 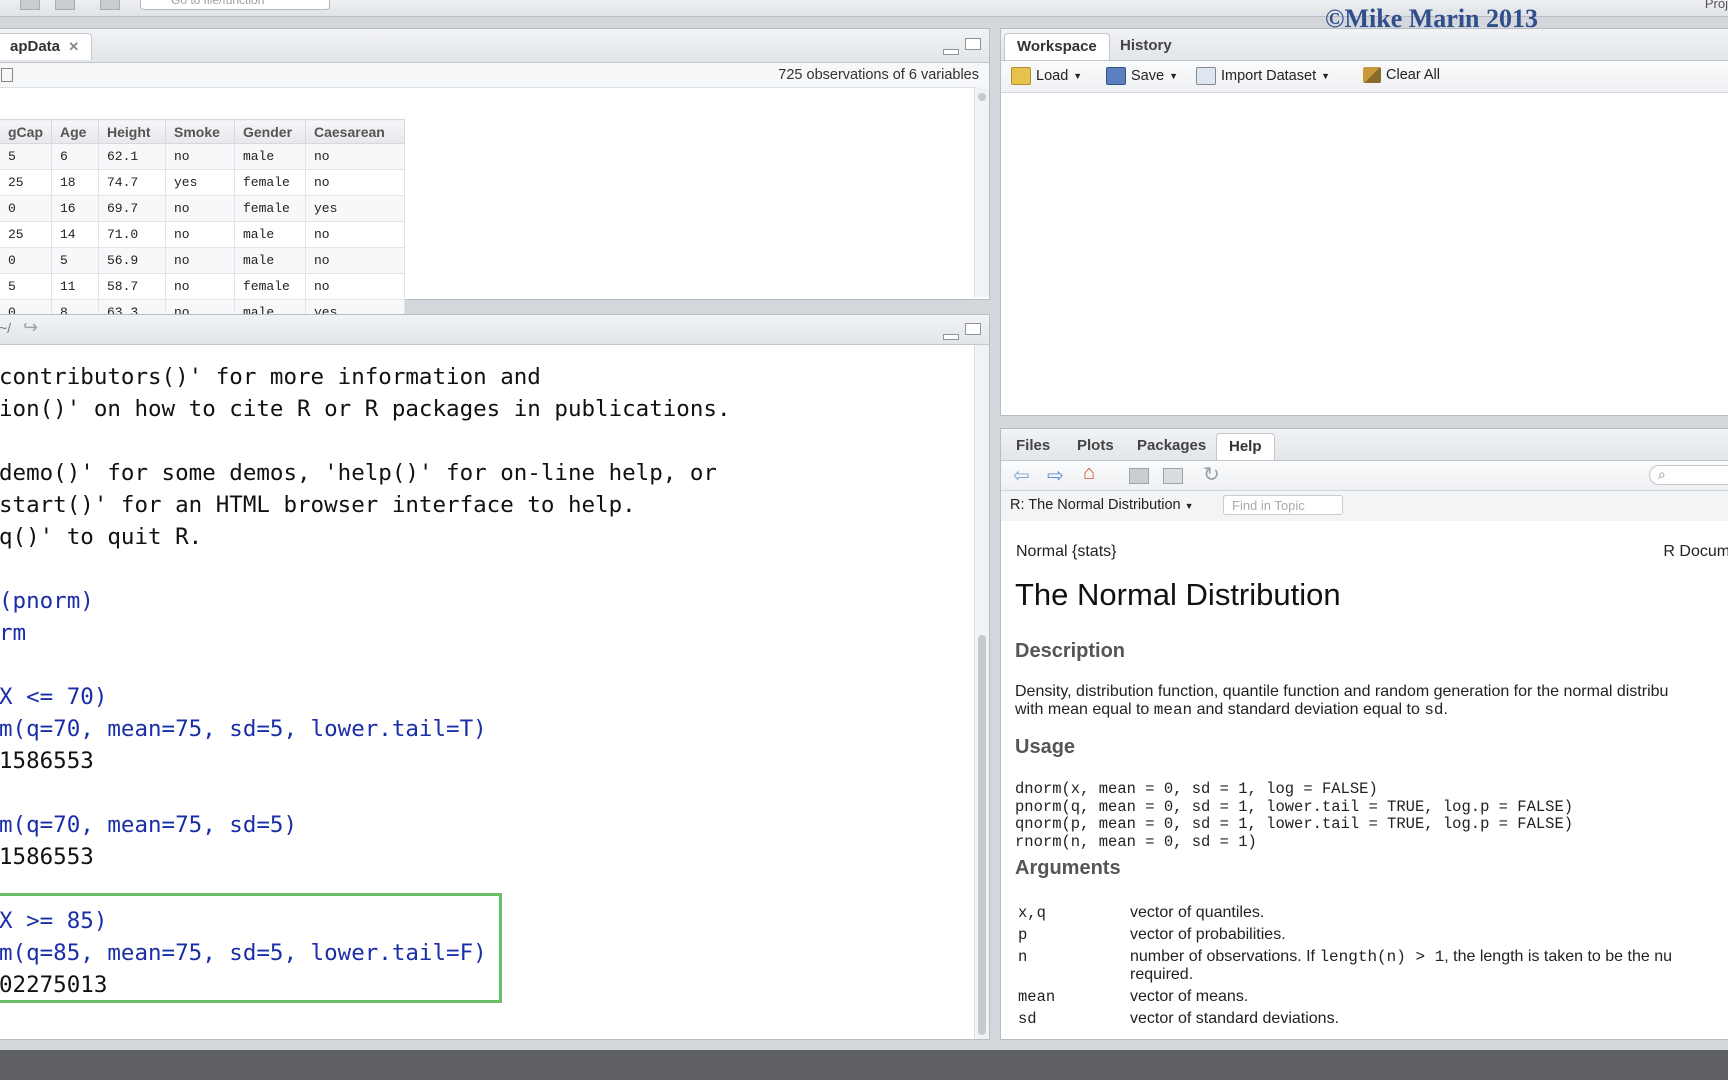 What do you see at coordinates (1095, 446) in the screenshot?
I see `tab-plots: Plots` at bounding box center [1095, 446].